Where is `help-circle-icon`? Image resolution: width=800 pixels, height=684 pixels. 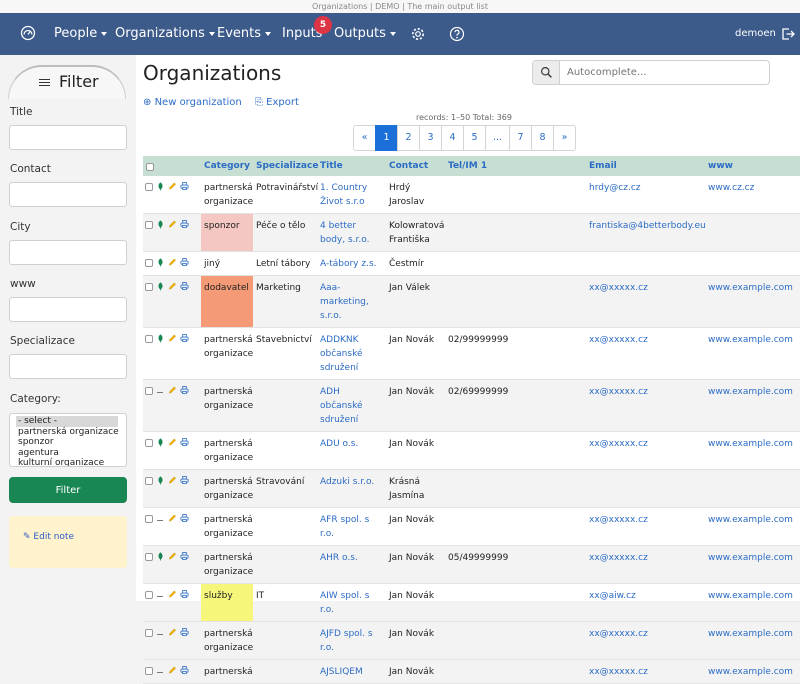 help-circle-icon is located at coordinates (457, 34).